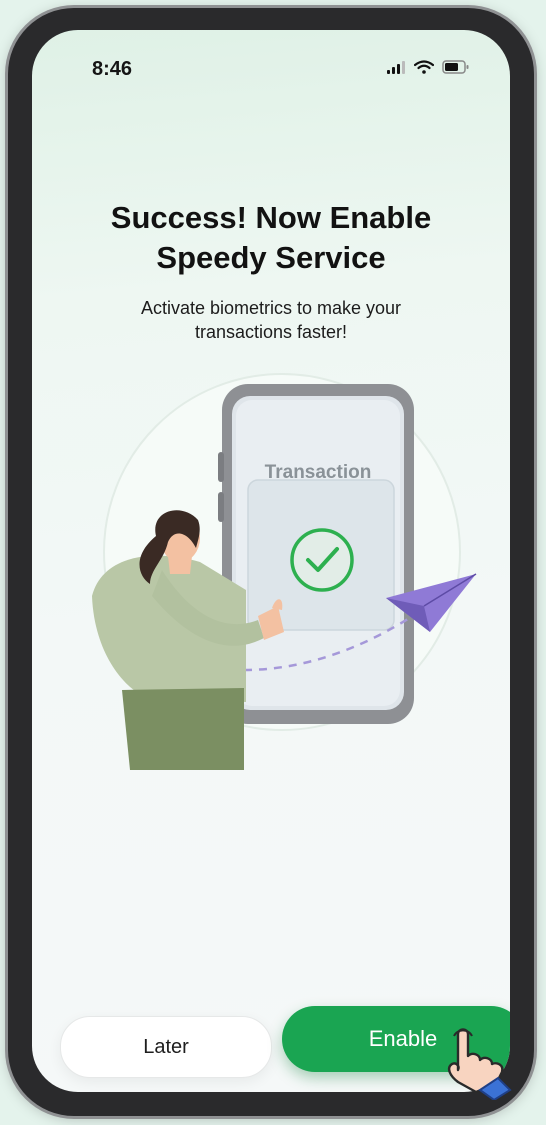 This screenshot has height=1125, width=546. Describe the element at coordinates (271, 60) in the screenshot. I see `status-bar: 8:46` at that location.